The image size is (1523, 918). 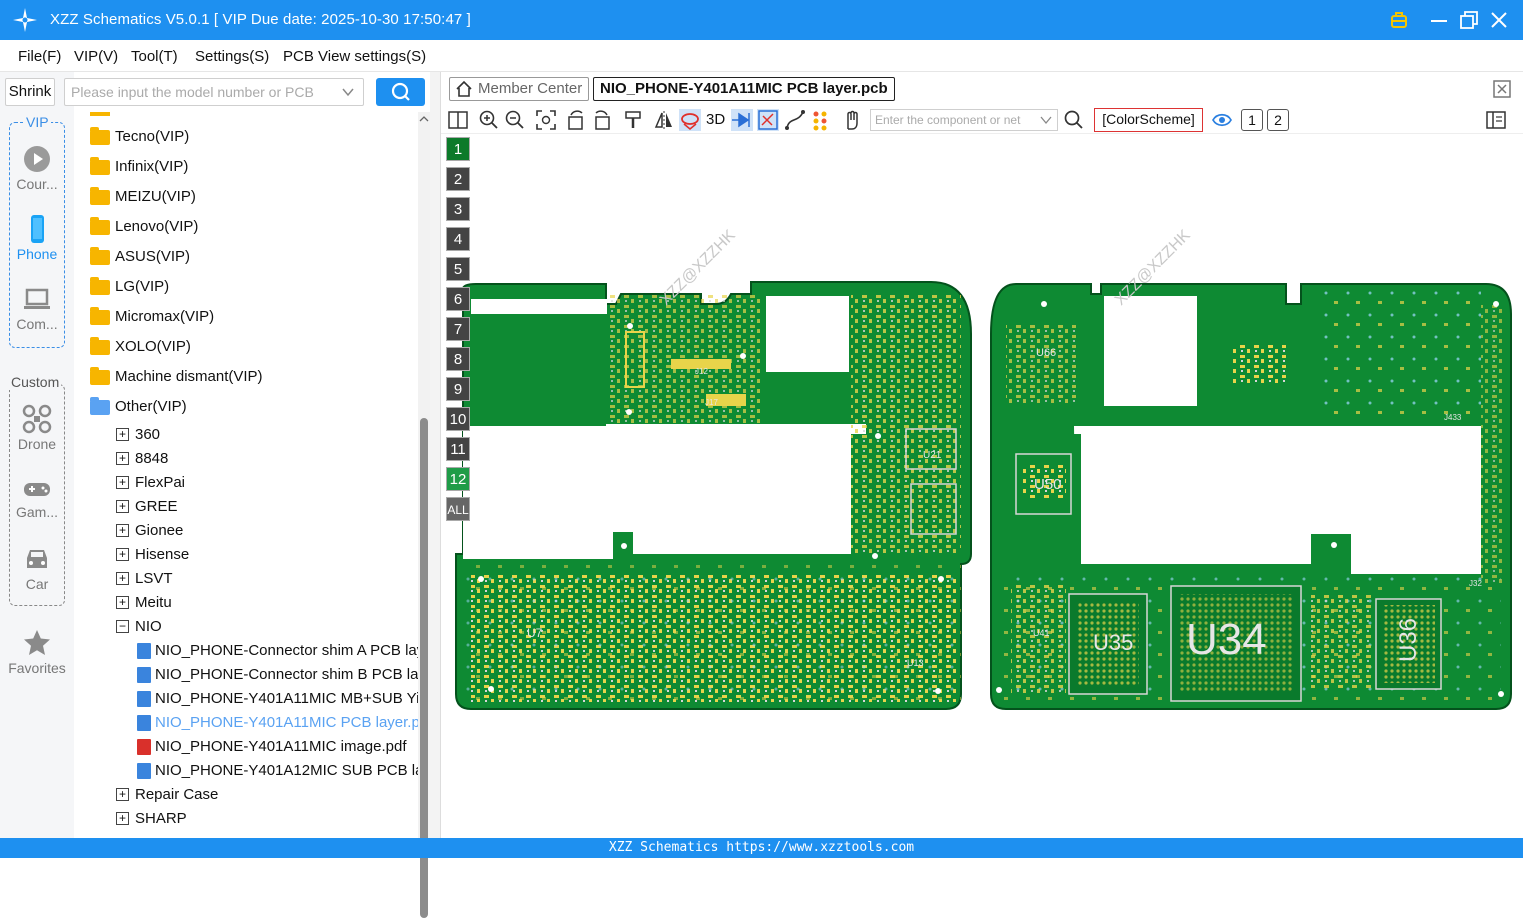 What do you see at coordinates (244, 227) in the screenshot?
I see `tree-folder: Lenovo(VIP)` at bounding box center [244, 227].